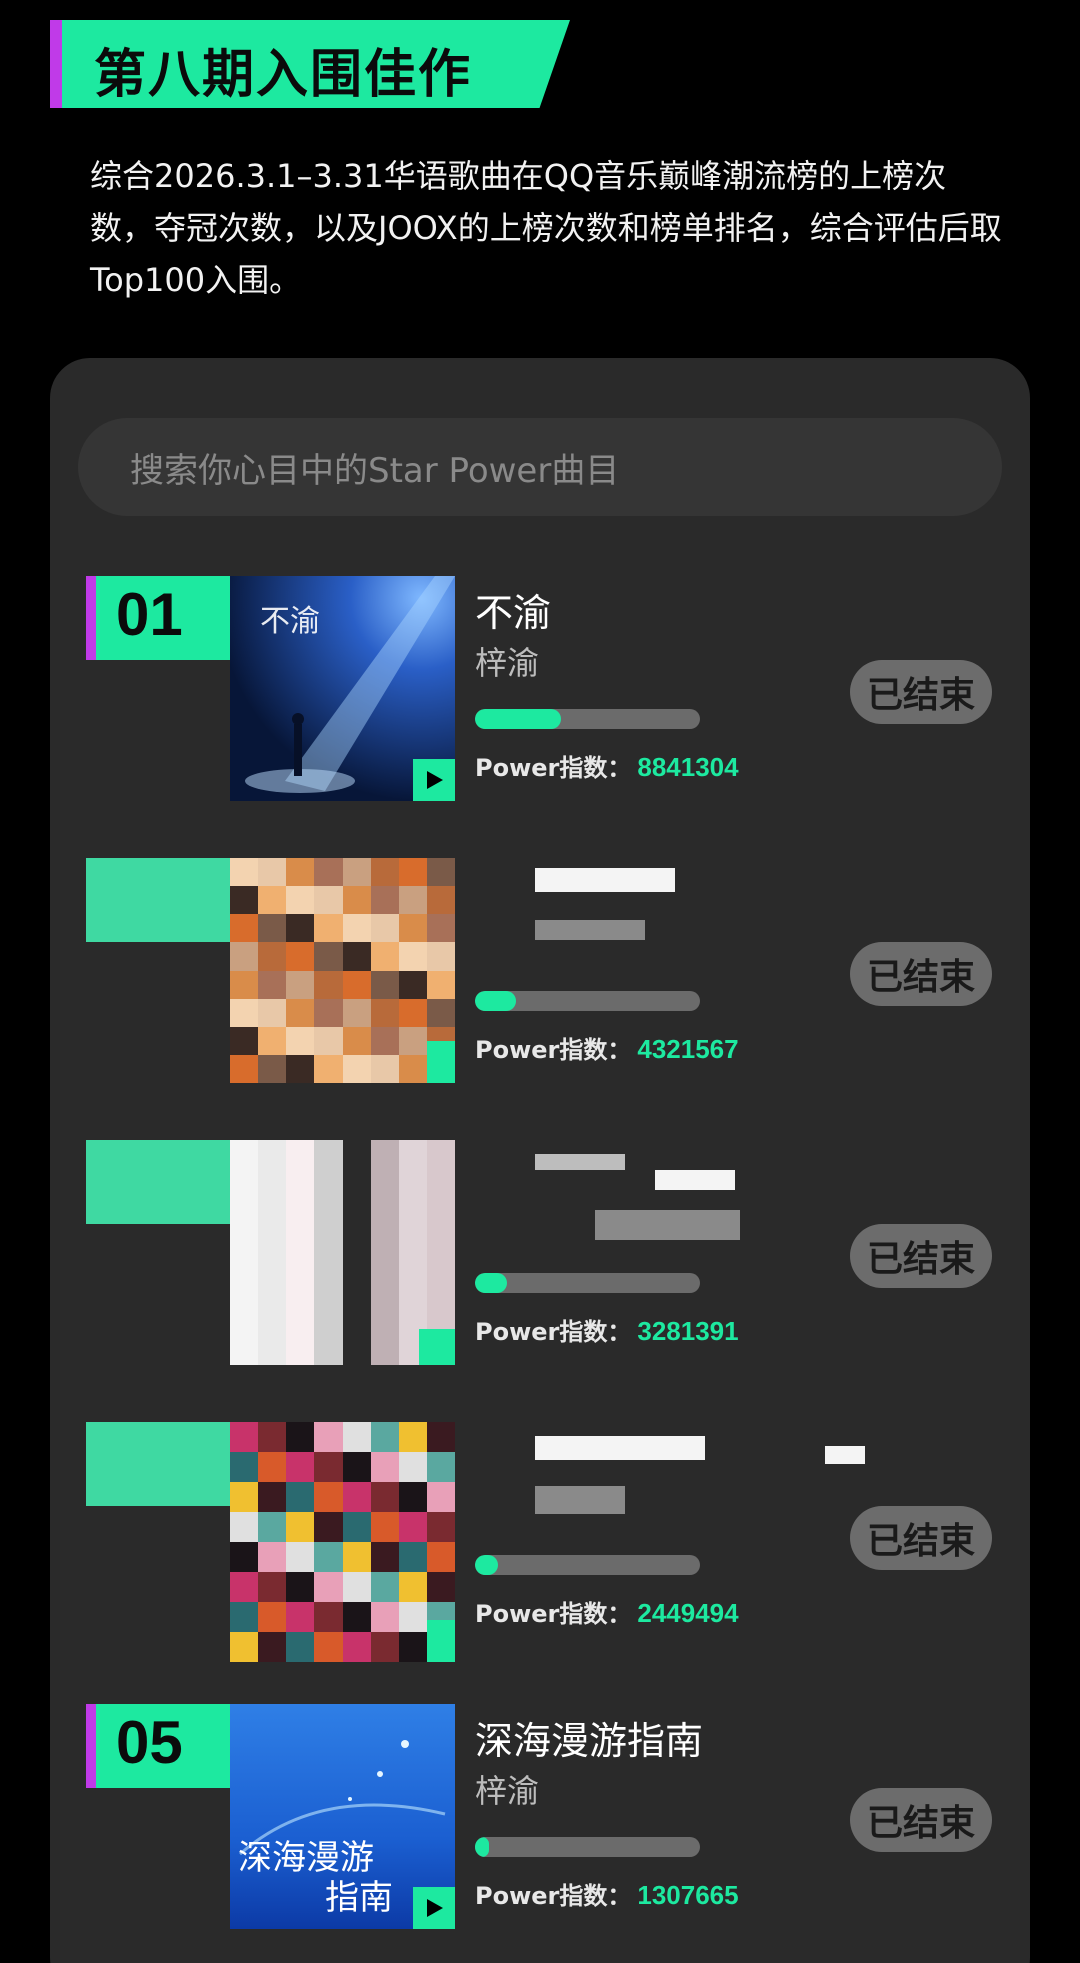 This screenshot has width=1080, height=1963. I want to click on power-index: Power指数： 4321567, so click(607, 1047).